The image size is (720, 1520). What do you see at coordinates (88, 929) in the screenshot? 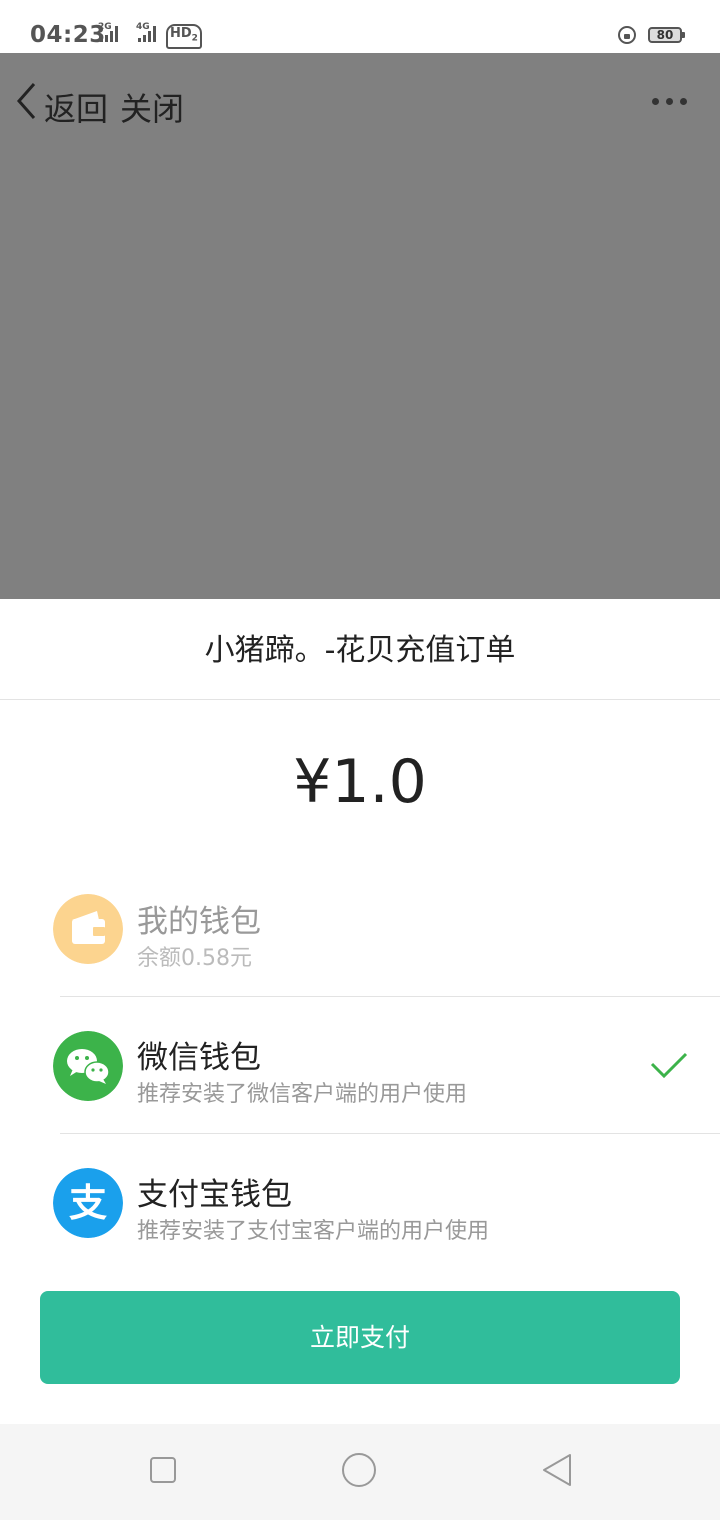
I see `wallet-icon` at bounding box center [88, 929].